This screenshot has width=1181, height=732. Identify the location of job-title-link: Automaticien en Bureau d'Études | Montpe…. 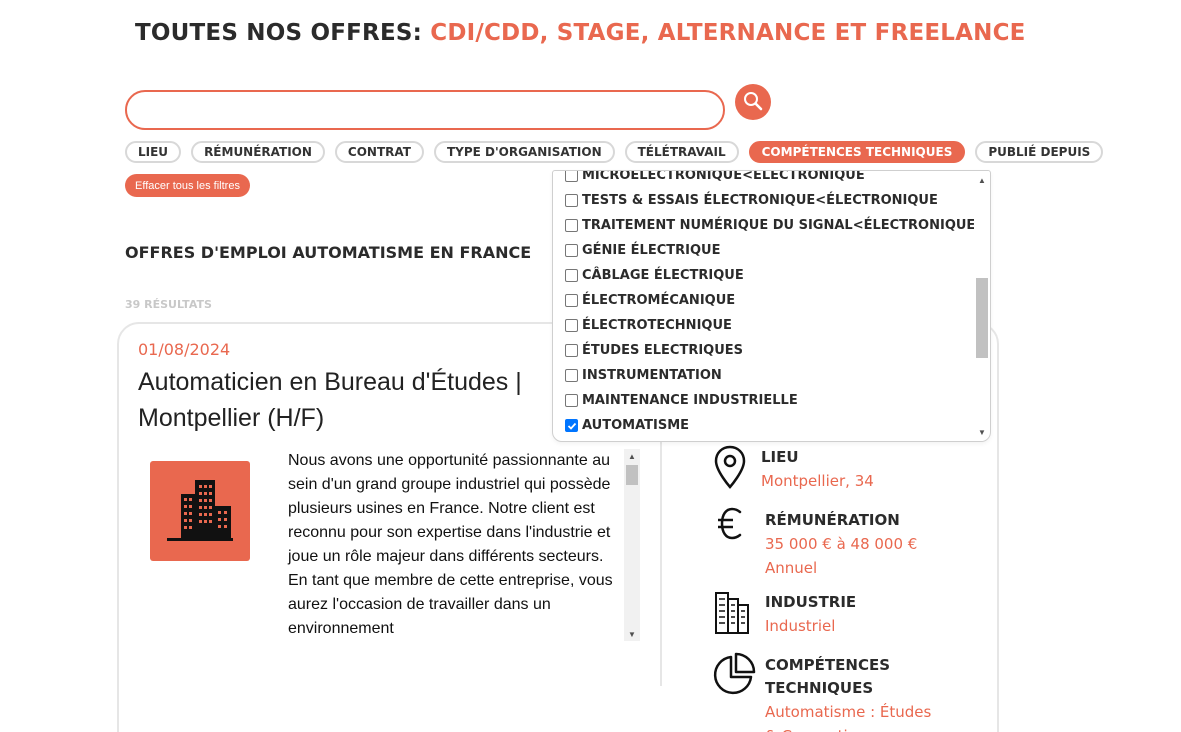
(348, 400).